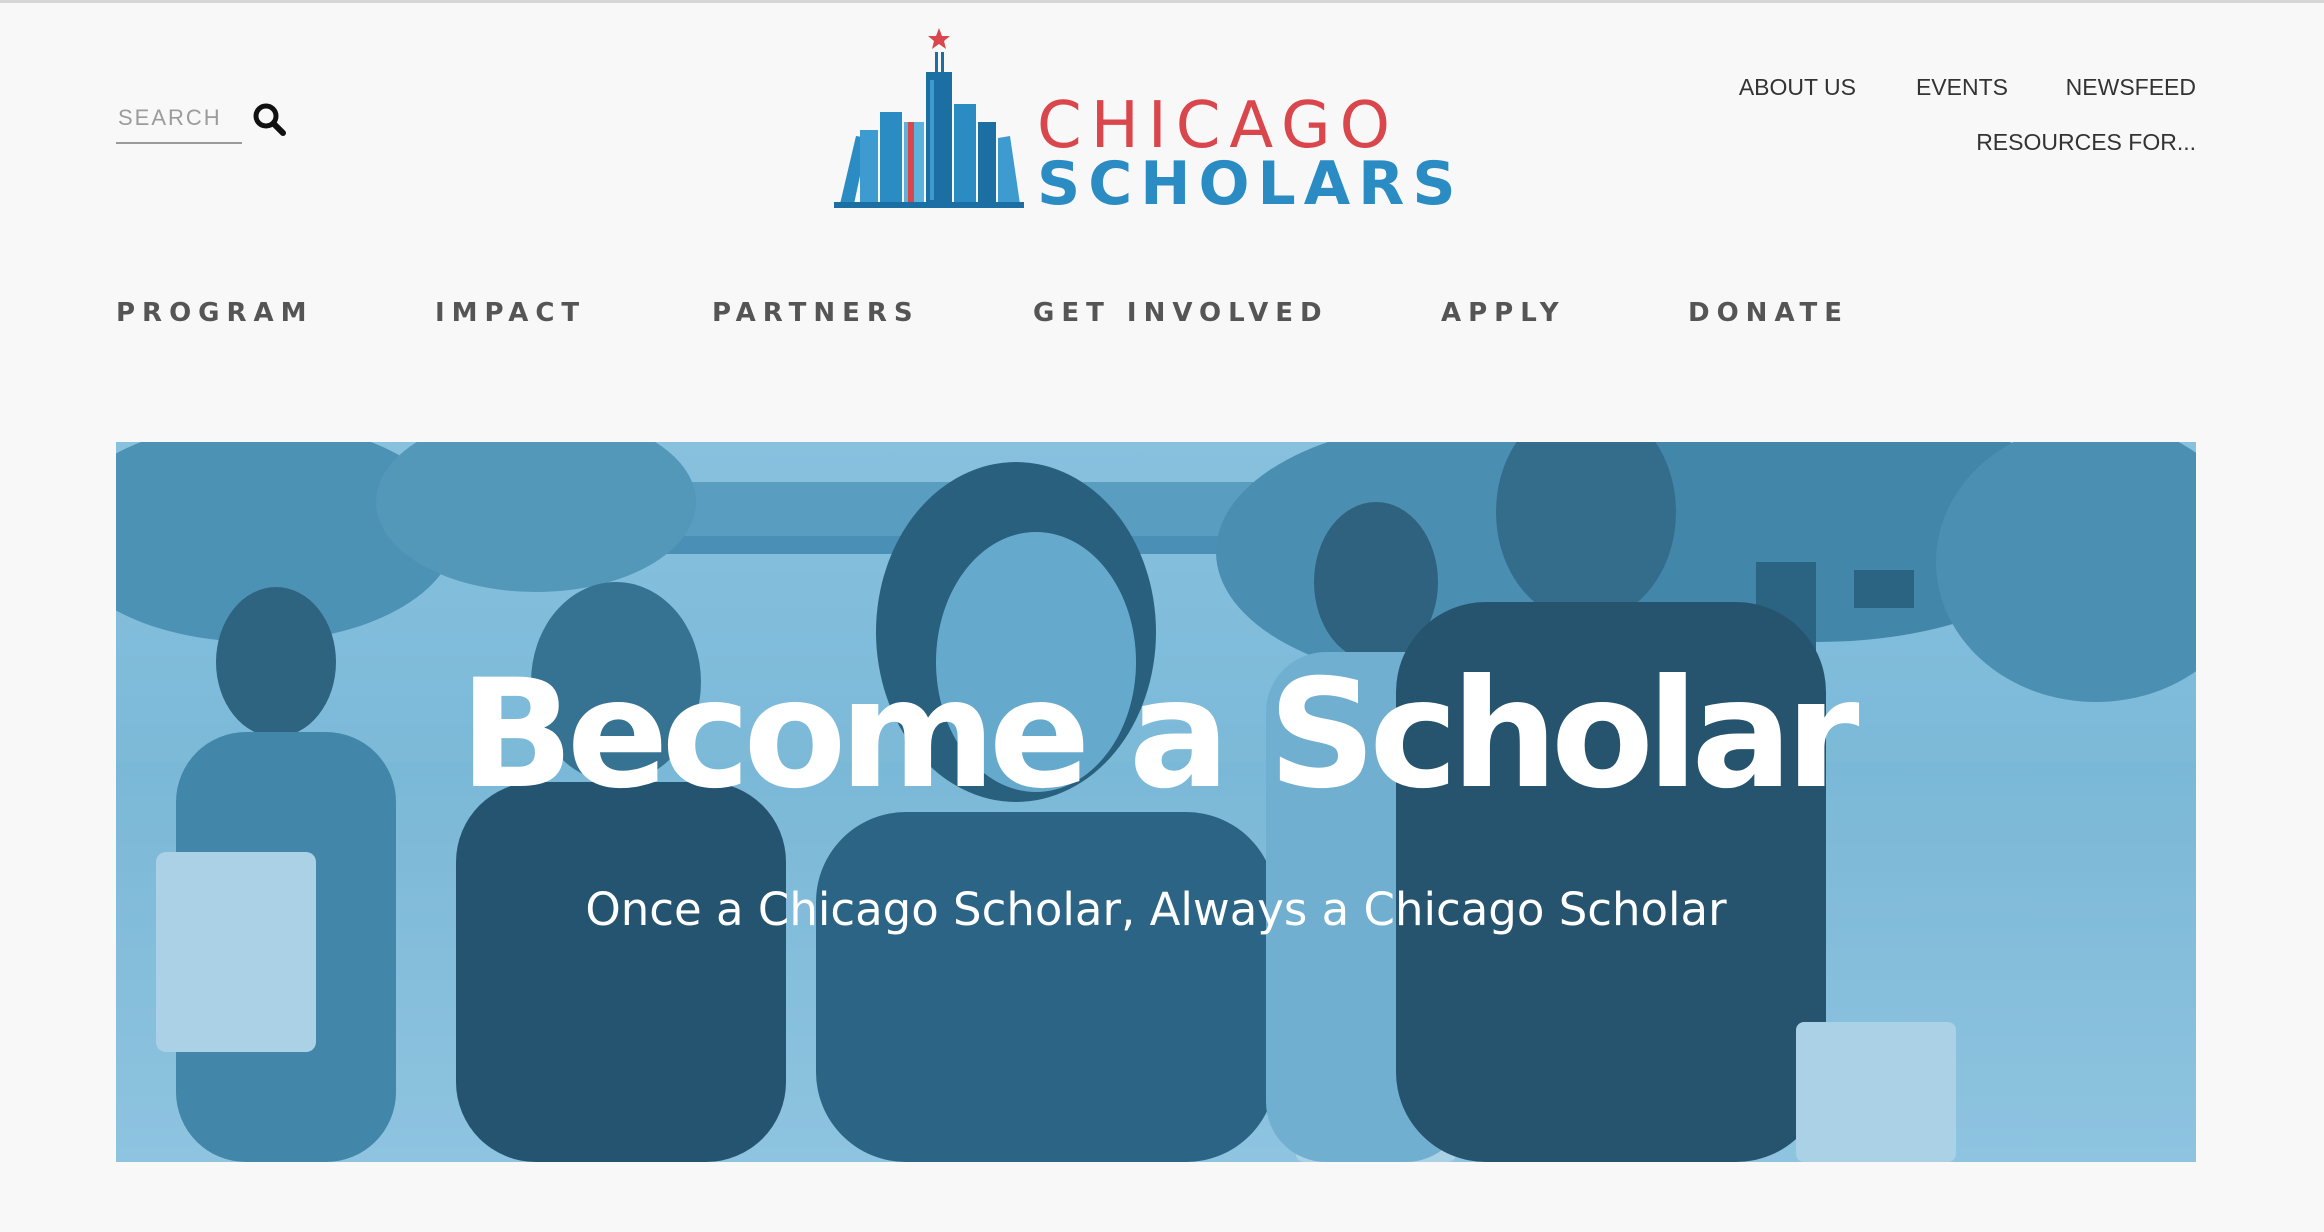 This screenshot has height=1232, width=2324. What do you see at coordinates (215, 313) in the screenshot?
I see `nav-item-program: PROGRAM` at bounding box center [215, 313].